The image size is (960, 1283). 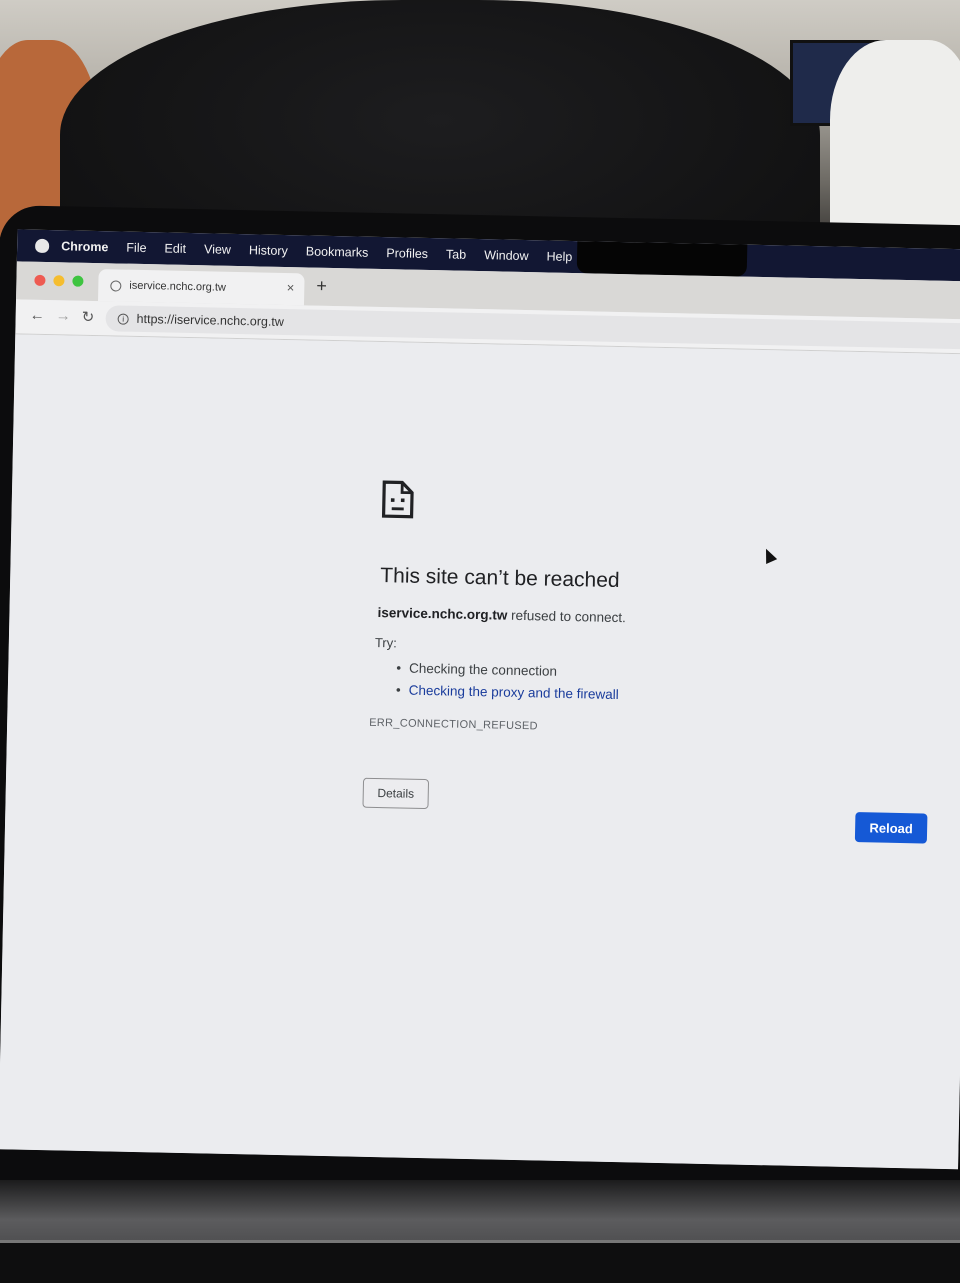 I want to click on error-host: iservice.nchc.org.tw, so click(x=442, y=613).